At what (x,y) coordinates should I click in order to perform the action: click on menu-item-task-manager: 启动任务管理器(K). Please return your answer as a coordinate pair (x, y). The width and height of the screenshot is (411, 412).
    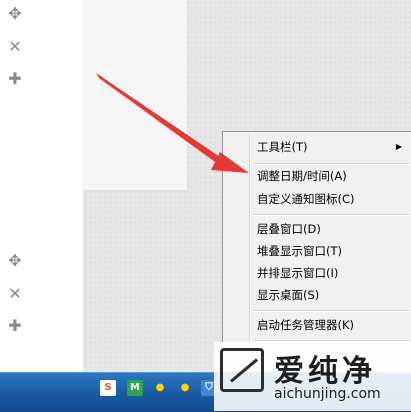
    Looking at the image, I should click on (332, 325).